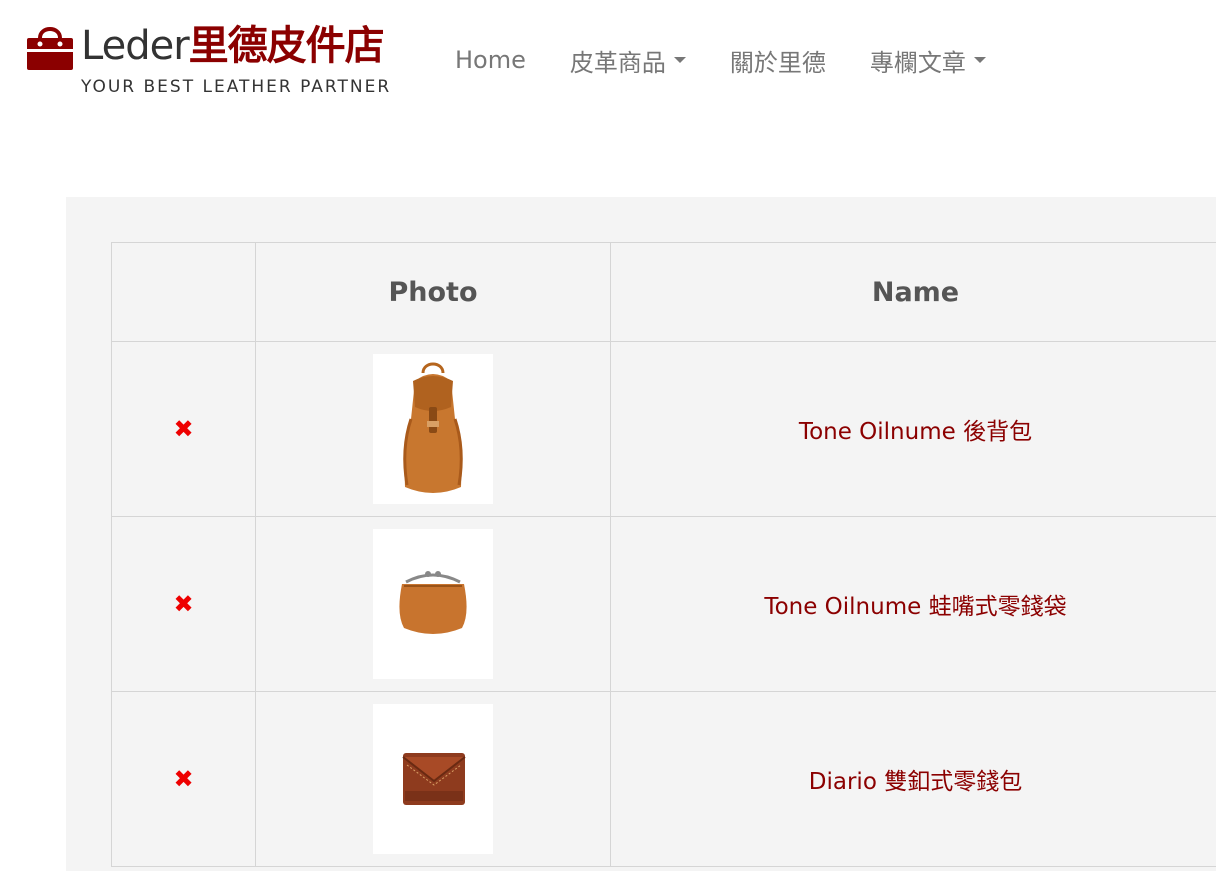 The width and height of the screenshot is (1216, 871). I want to click on table-header-row: Photo Name, so click(663, 292).